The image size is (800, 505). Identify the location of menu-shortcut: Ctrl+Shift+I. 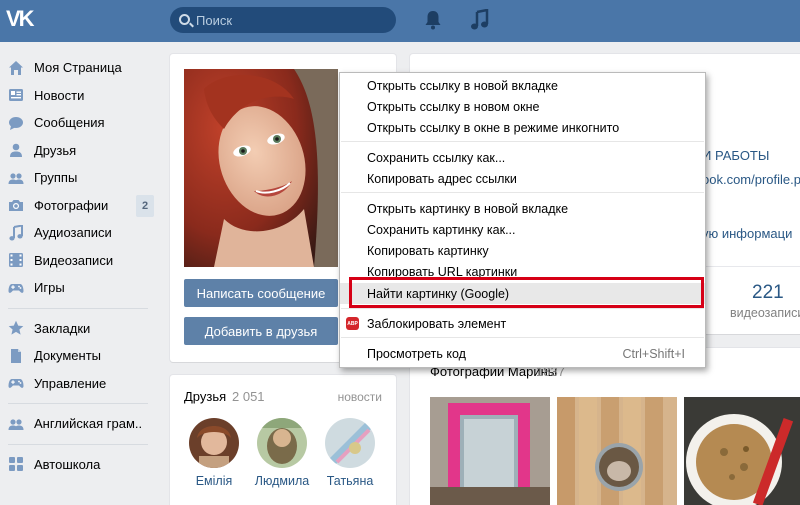
(653, 353).